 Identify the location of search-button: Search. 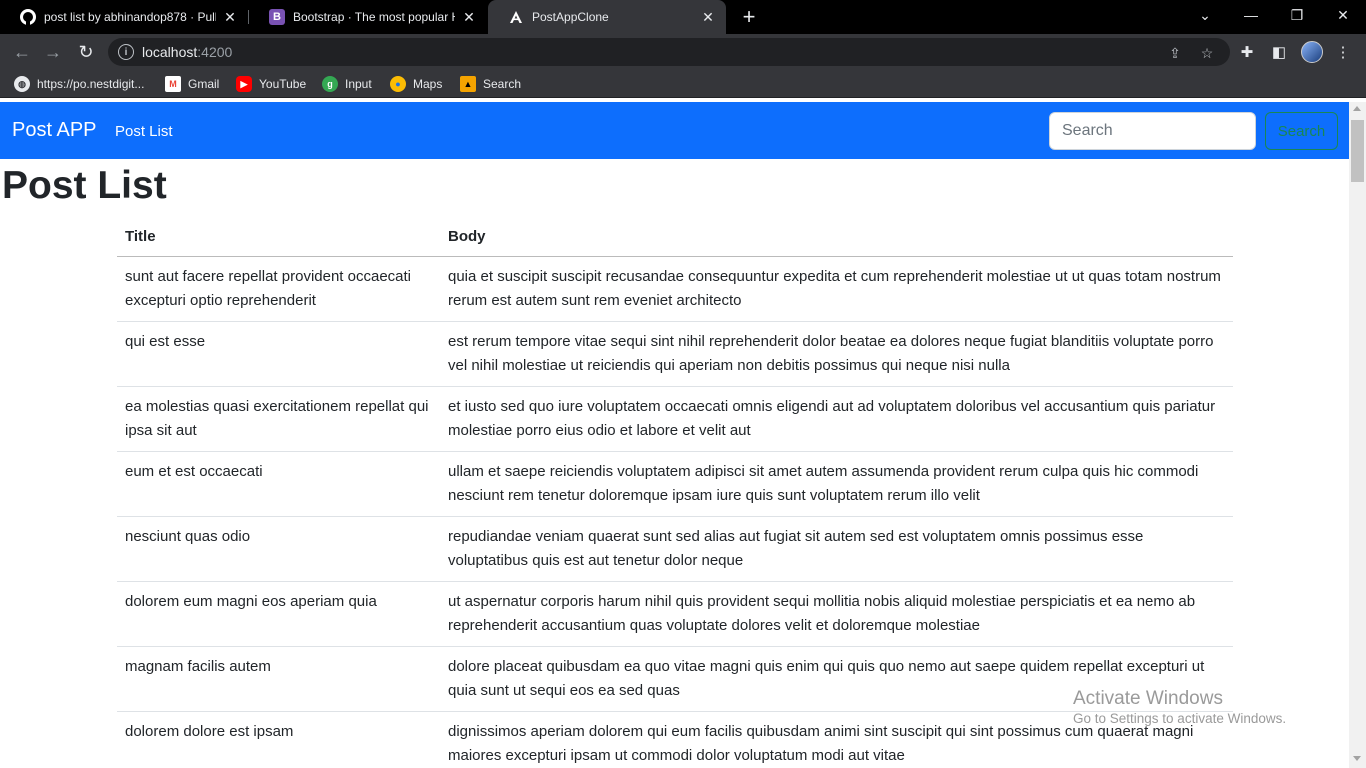
(1301, 131).